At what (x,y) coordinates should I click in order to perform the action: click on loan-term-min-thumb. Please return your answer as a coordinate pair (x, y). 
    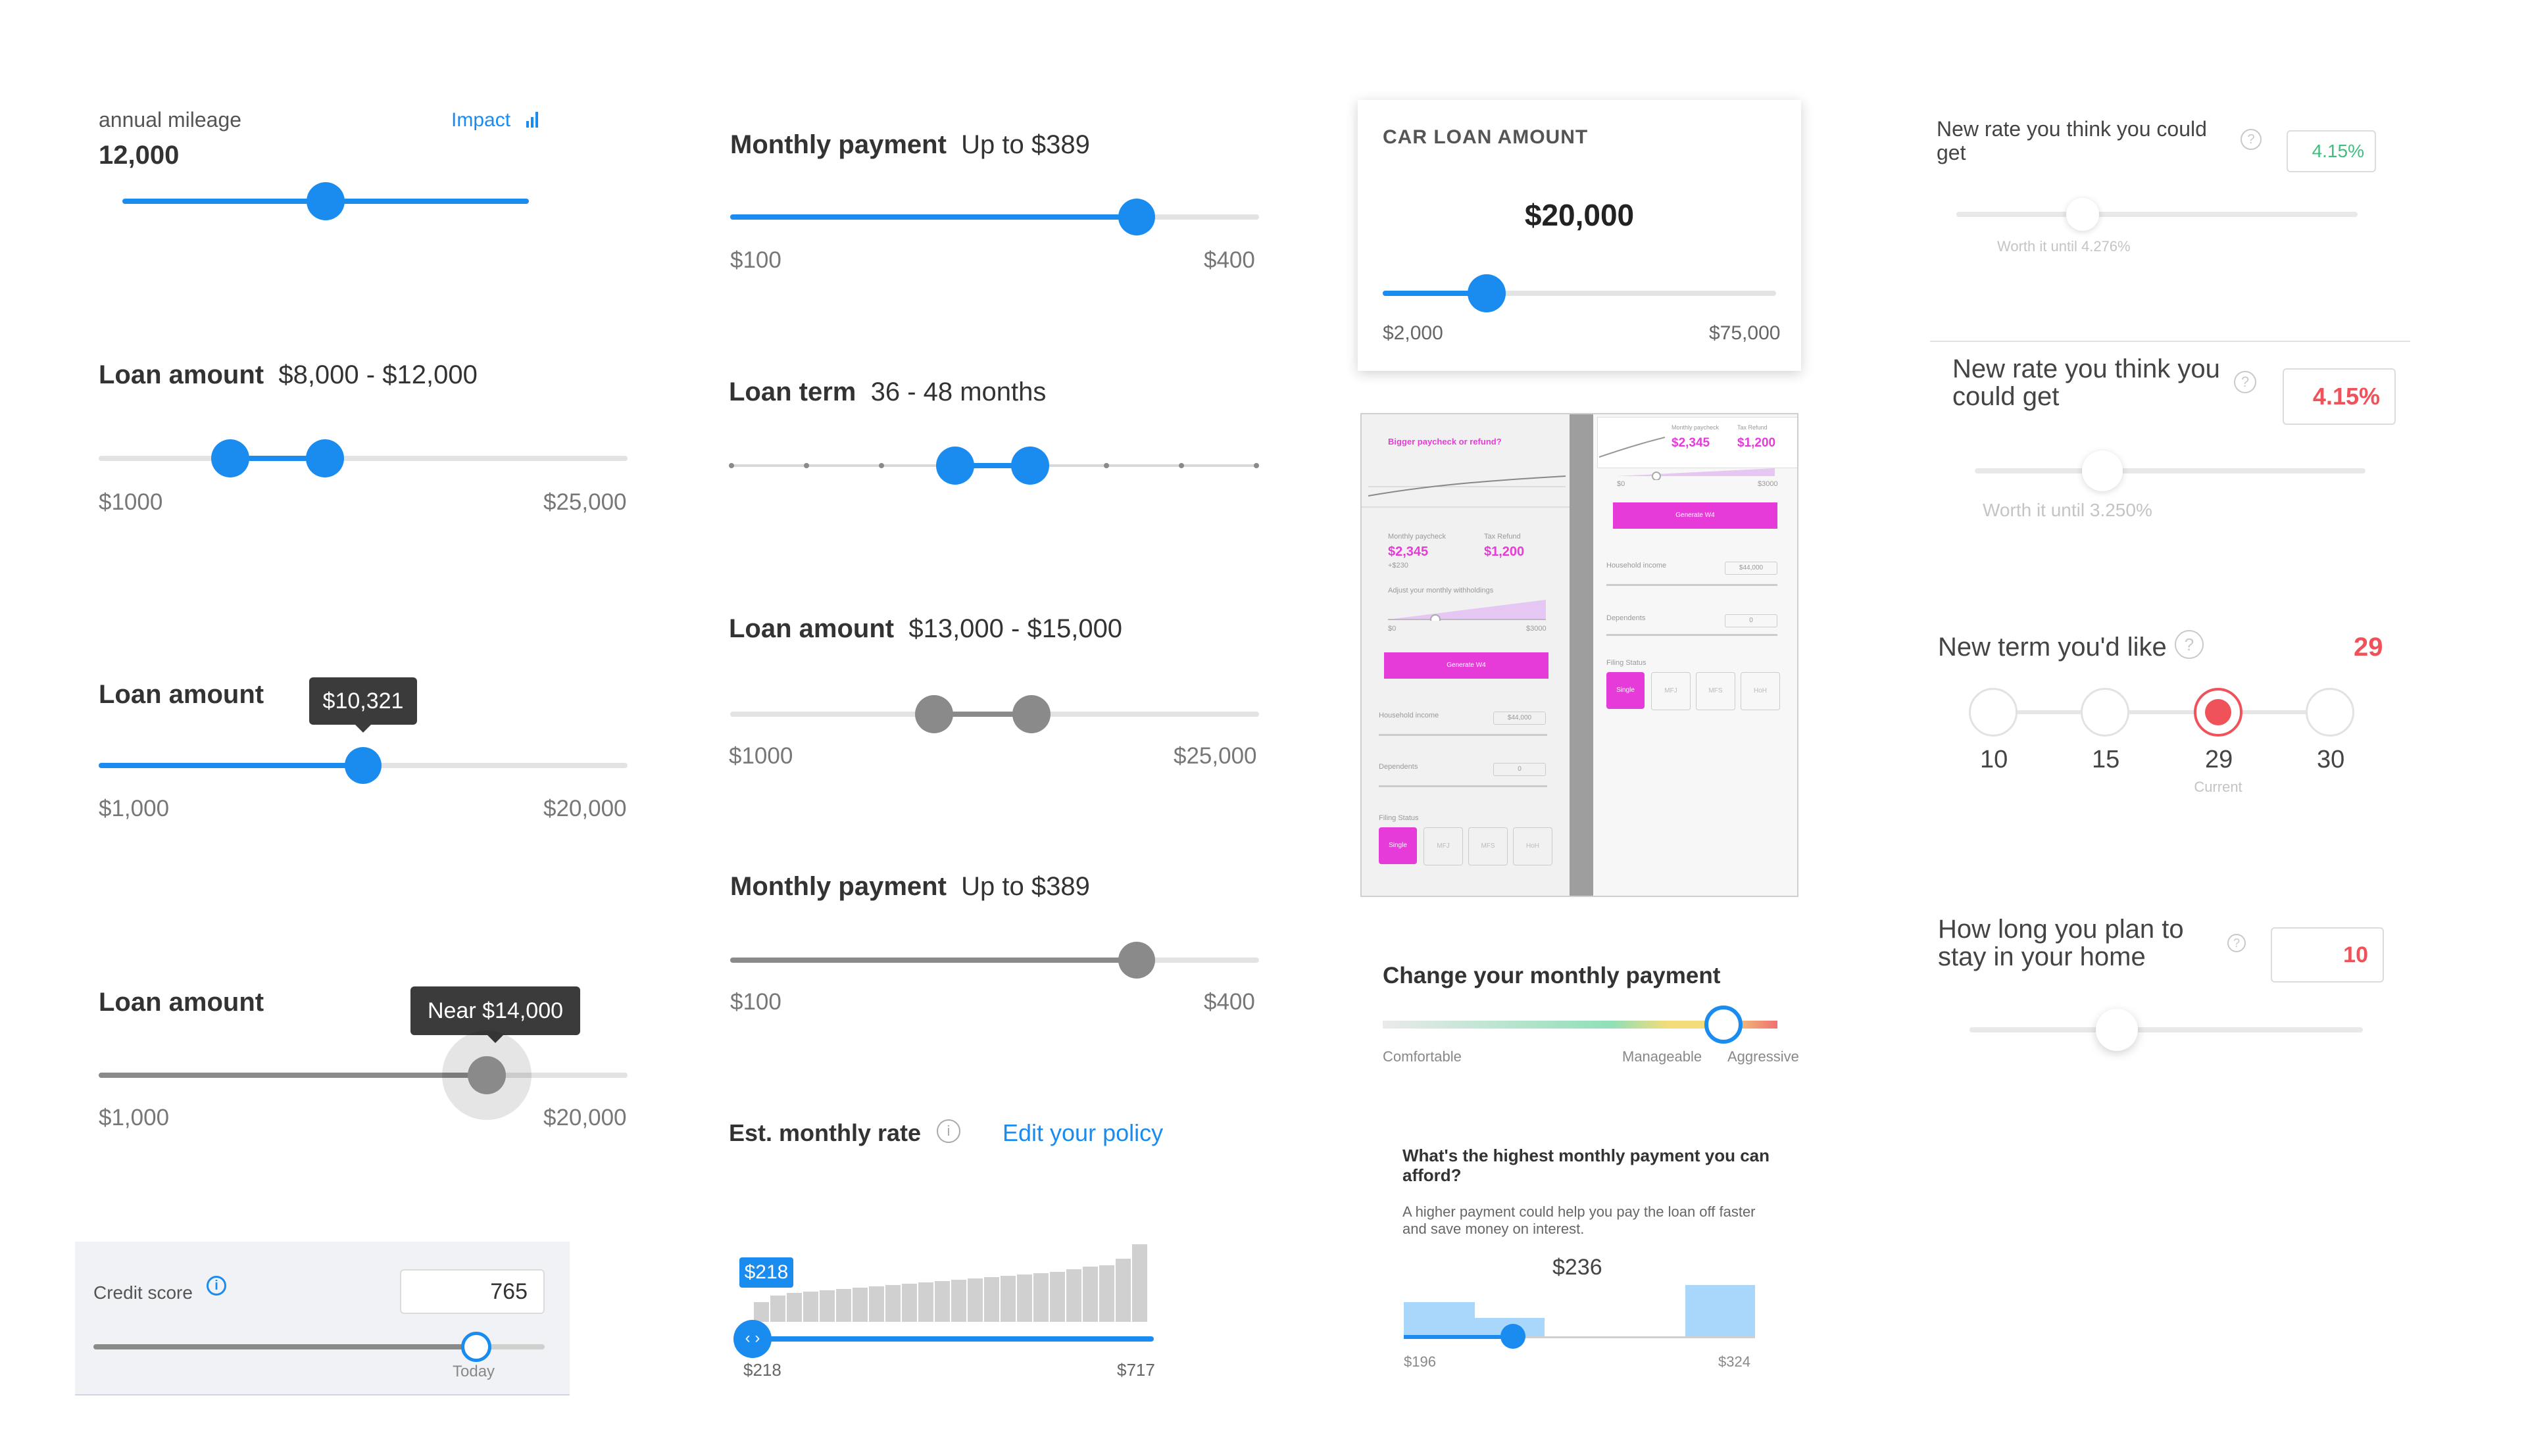
    Looking at the image, I should click on (955, 466).